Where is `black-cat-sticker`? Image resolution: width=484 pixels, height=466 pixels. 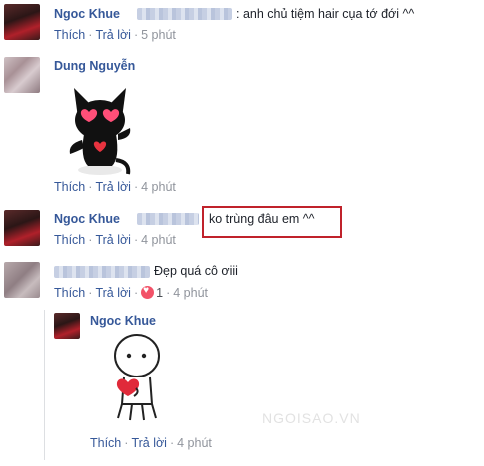
black-cat-sticker is located at coordinates (100, 131).